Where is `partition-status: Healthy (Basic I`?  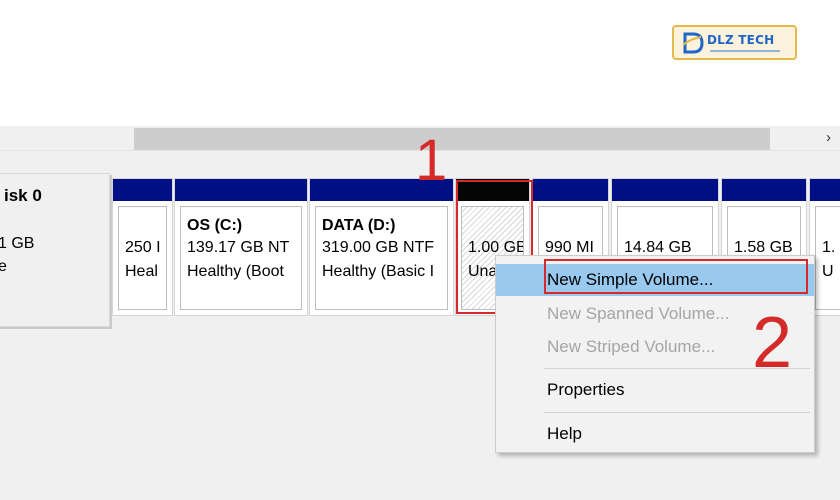
partition-status: Healthy (Basic I is located at coordinates (378, 271).